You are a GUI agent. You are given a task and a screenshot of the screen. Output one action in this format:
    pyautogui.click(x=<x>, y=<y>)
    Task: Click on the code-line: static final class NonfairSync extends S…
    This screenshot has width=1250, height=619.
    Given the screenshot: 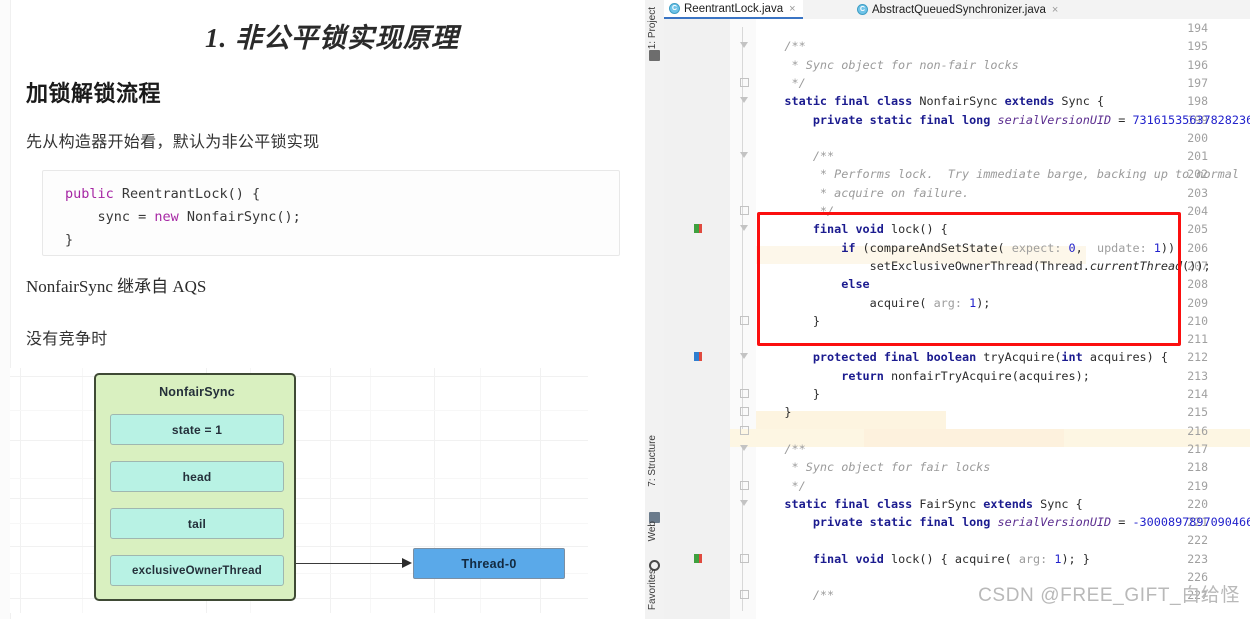 What is the action you would take?
    pyautogui.click(x=944, y=101)
    